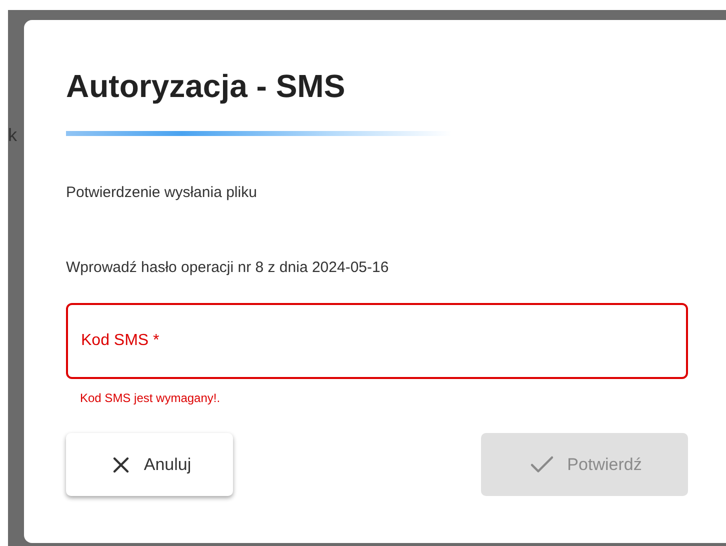 Image resolution: width=726 pixels, height=546 pixels. What do you see at coordinates (149, 464) in the screenshot?
I see `cancel-button: Anuluj` at bounding box center [149, 464].